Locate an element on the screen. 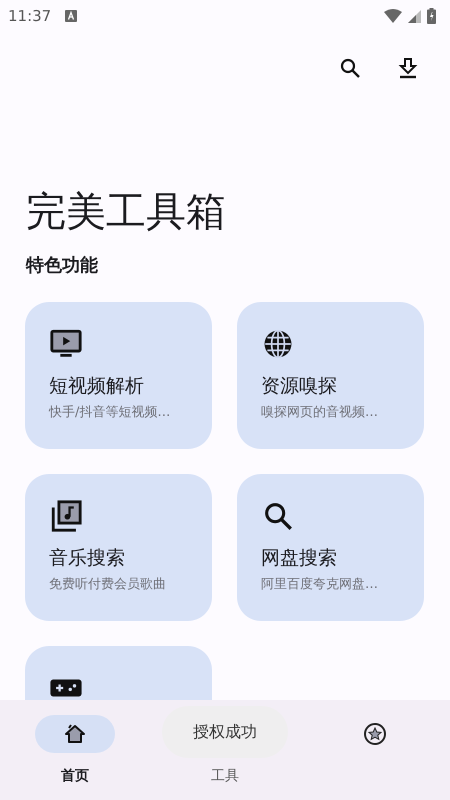 The width and height of the screenshot is (450, 800). nav-label: 首页 is located at coordinates (75, 776).